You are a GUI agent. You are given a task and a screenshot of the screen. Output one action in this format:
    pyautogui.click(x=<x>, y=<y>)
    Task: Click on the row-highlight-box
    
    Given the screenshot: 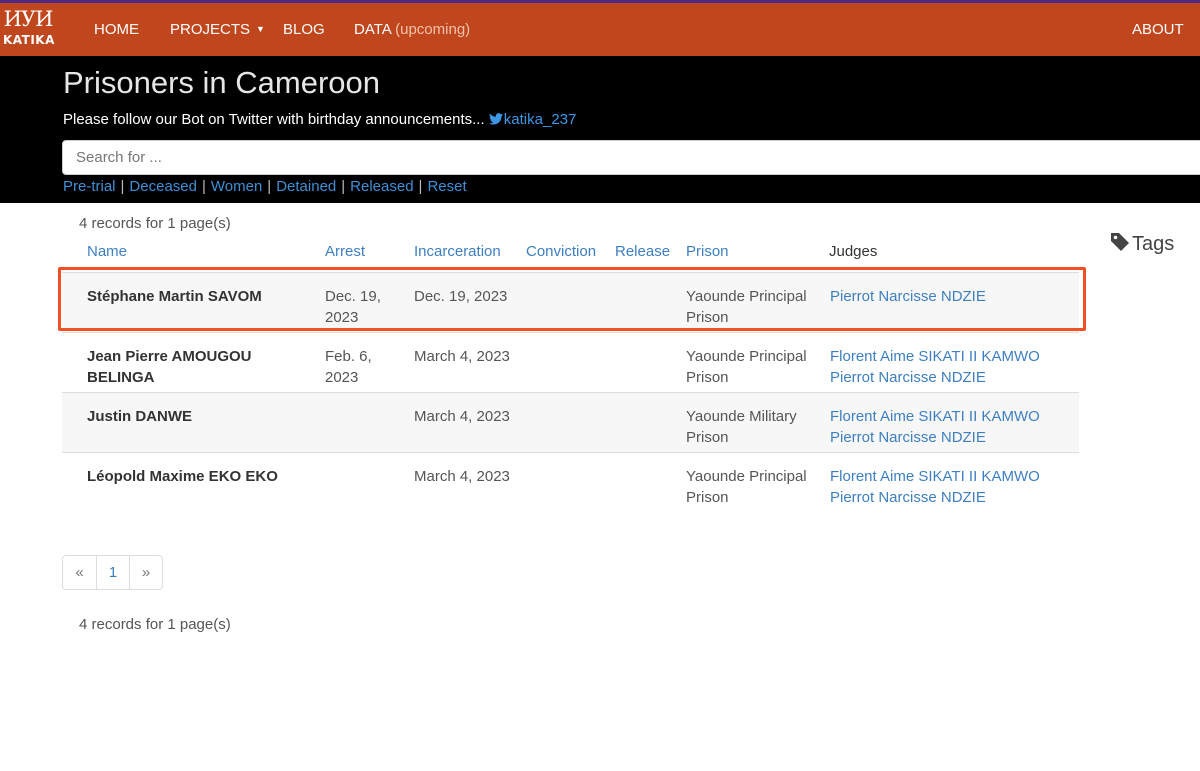 What is the action you would take?
    pyautogui.click(x=572, y=299)
    